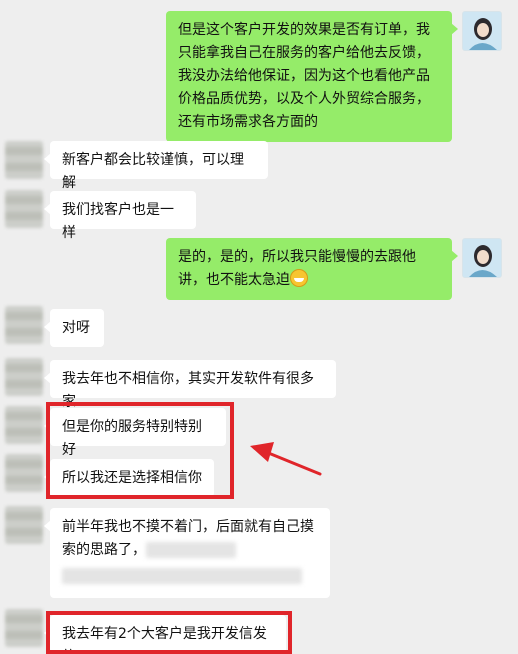  I want to click on message-bubble-other: 我们找客户也是一样, so click(120, 216).